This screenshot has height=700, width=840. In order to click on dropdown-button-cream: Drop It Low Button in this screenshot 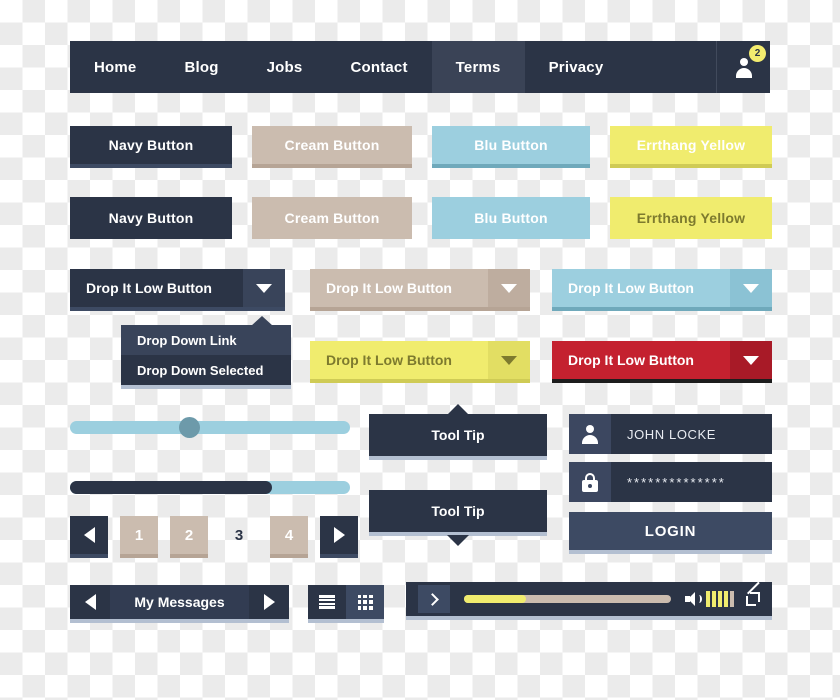, I will do `click(420, 290)`.